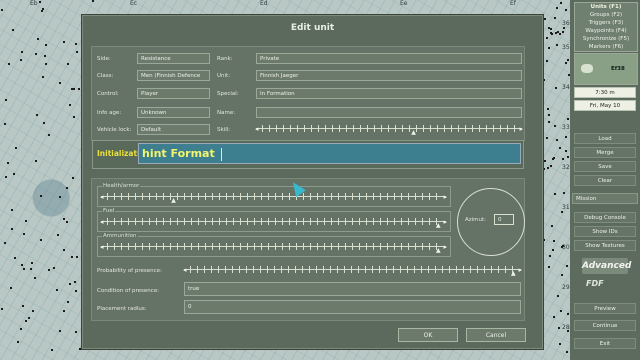 This screenshot has height=360, width=640. What do you see at coordinates (476, 220) in the screenshot?
I see `azimut-label: Azimut:` at bounding box center [476, 220].